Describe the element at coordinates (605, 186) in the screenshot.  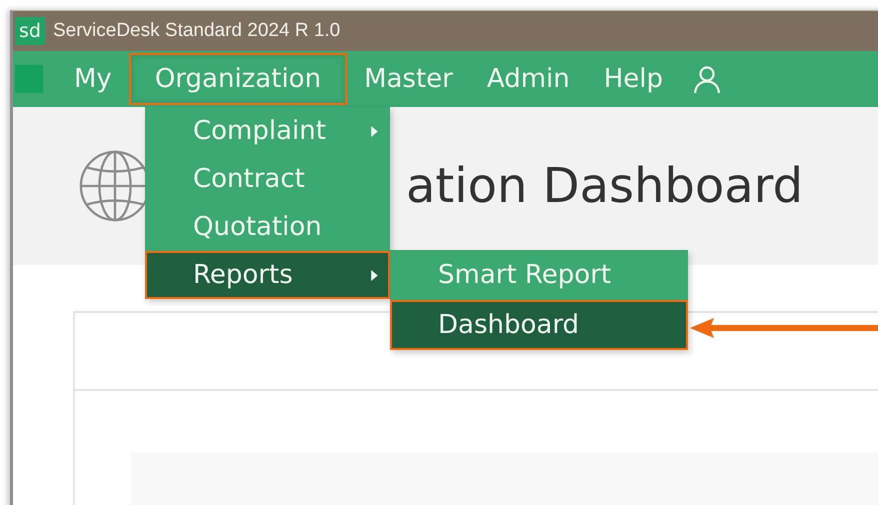
I see `page-title: ation Dashboard` at that location.